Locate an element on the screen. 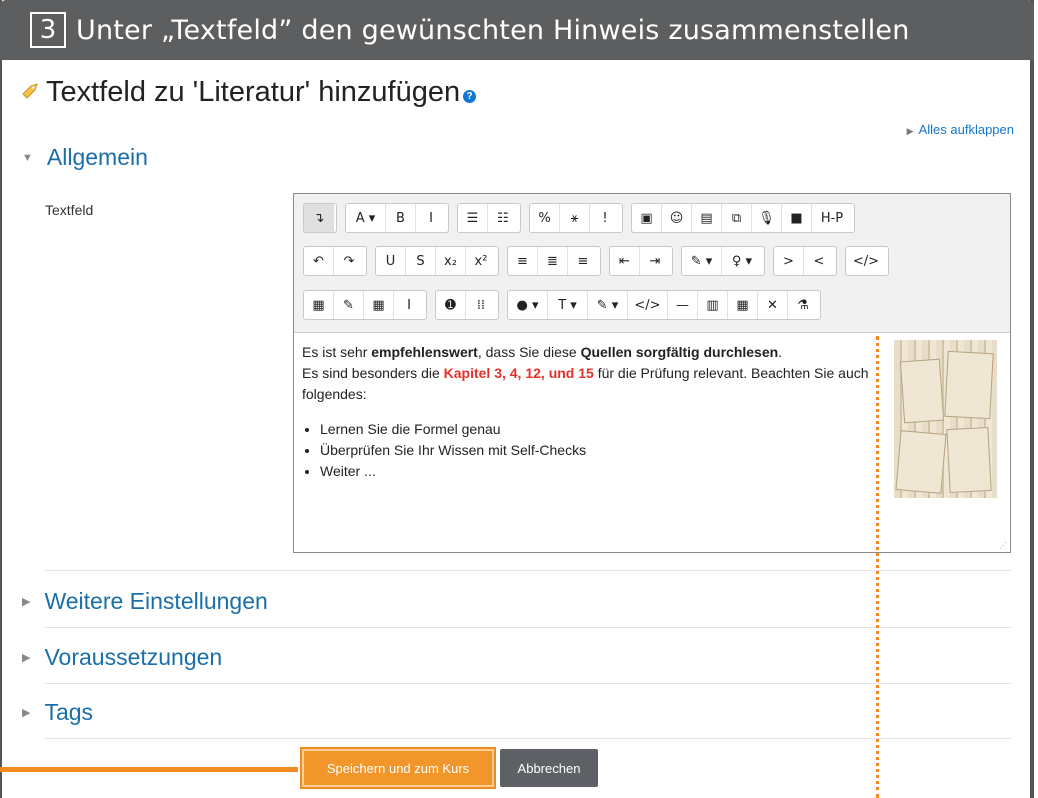 Image resolution: width=1038 pixels, height=798 pixels. toolbar-group: ✎ ▾ ♀ ▾ is located at coordinates (723, 261).